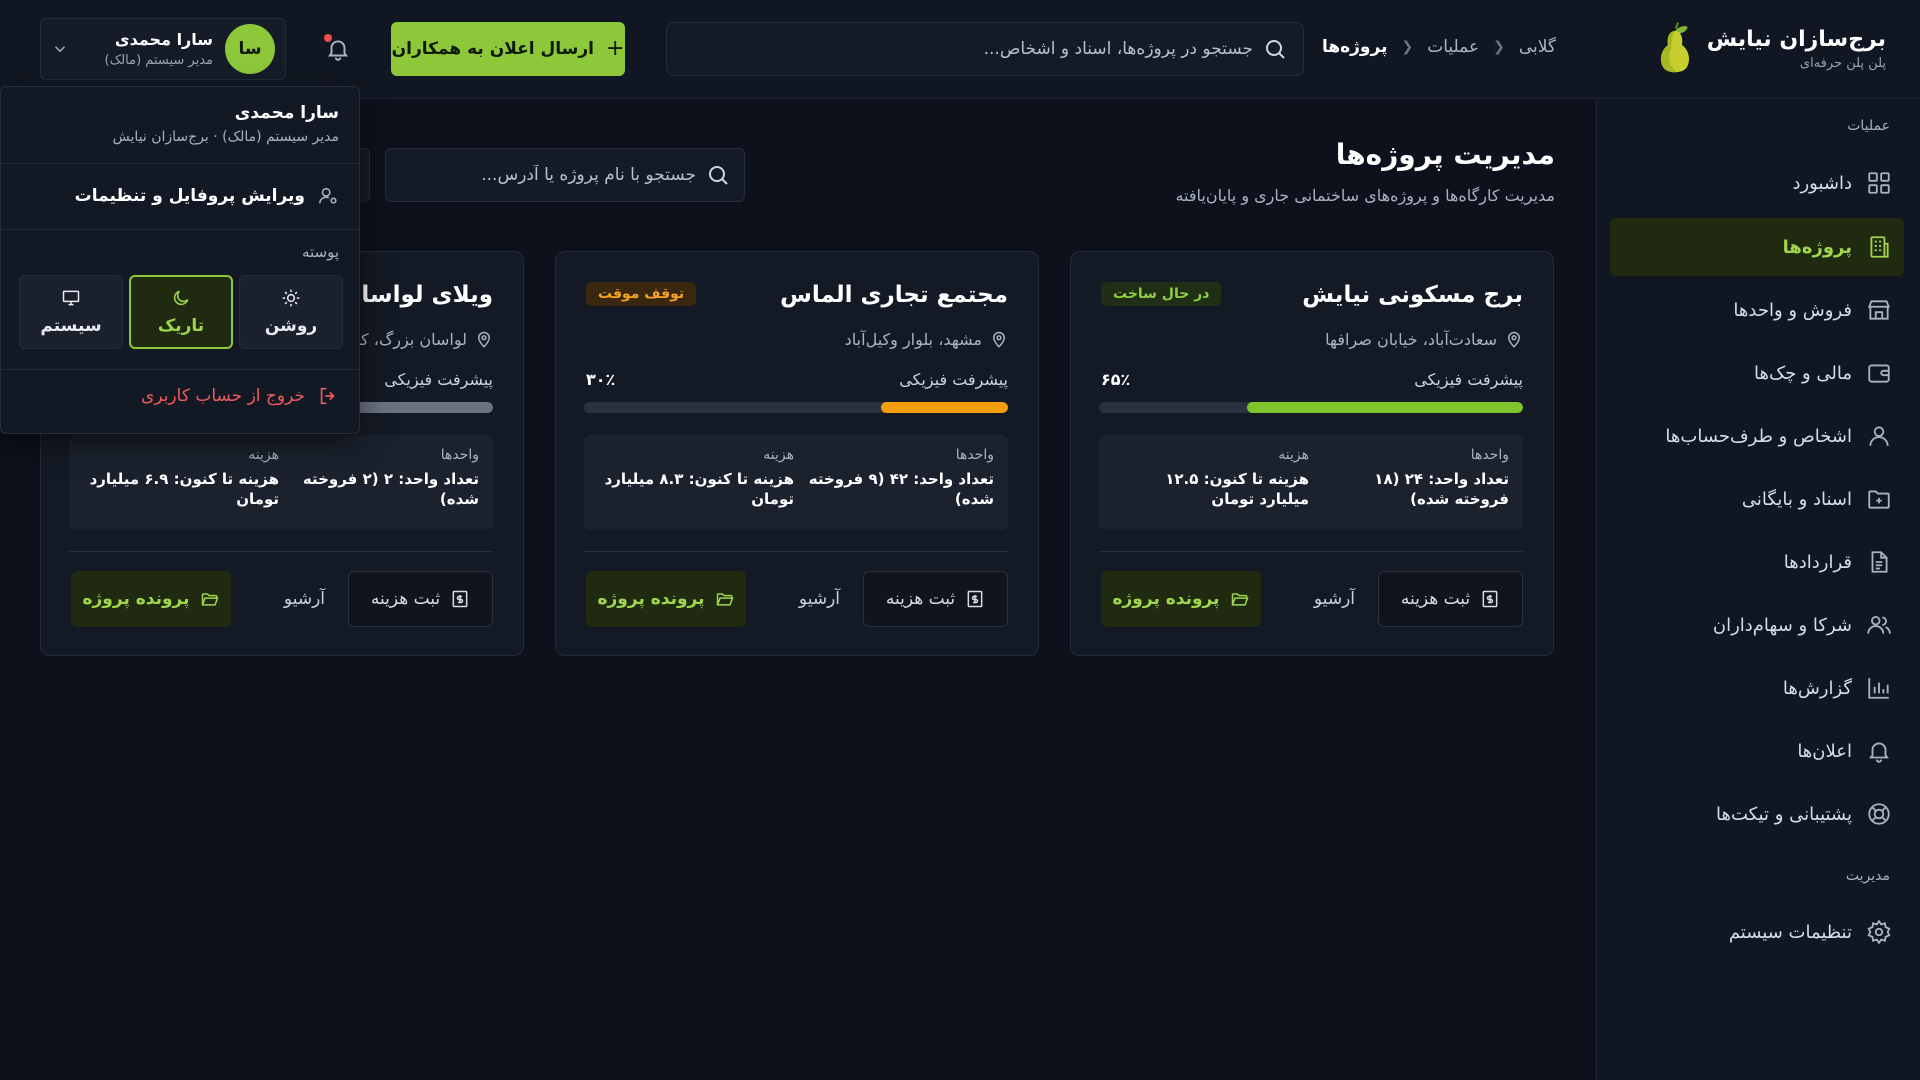 The image size is (1920, 1080). I want to click on dropdown-user-role: مدیر سیستم (مالک) · برج‌سازان نیایش, so click(225, 137).